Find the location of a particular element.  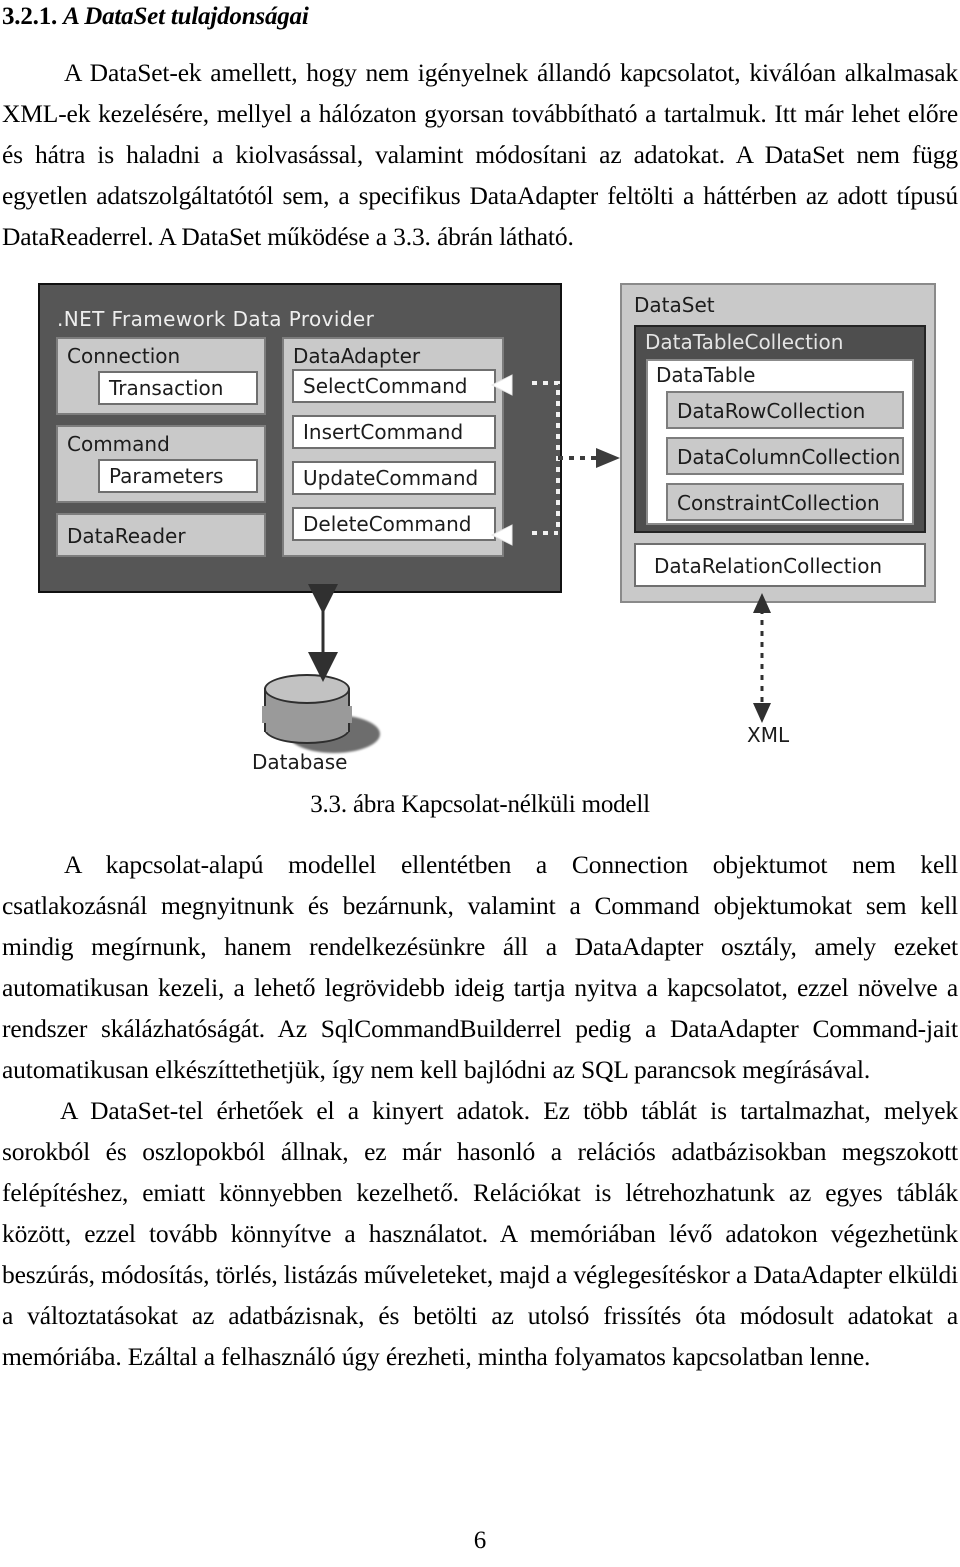

command-label: Command is located at coordinates (118, 444).